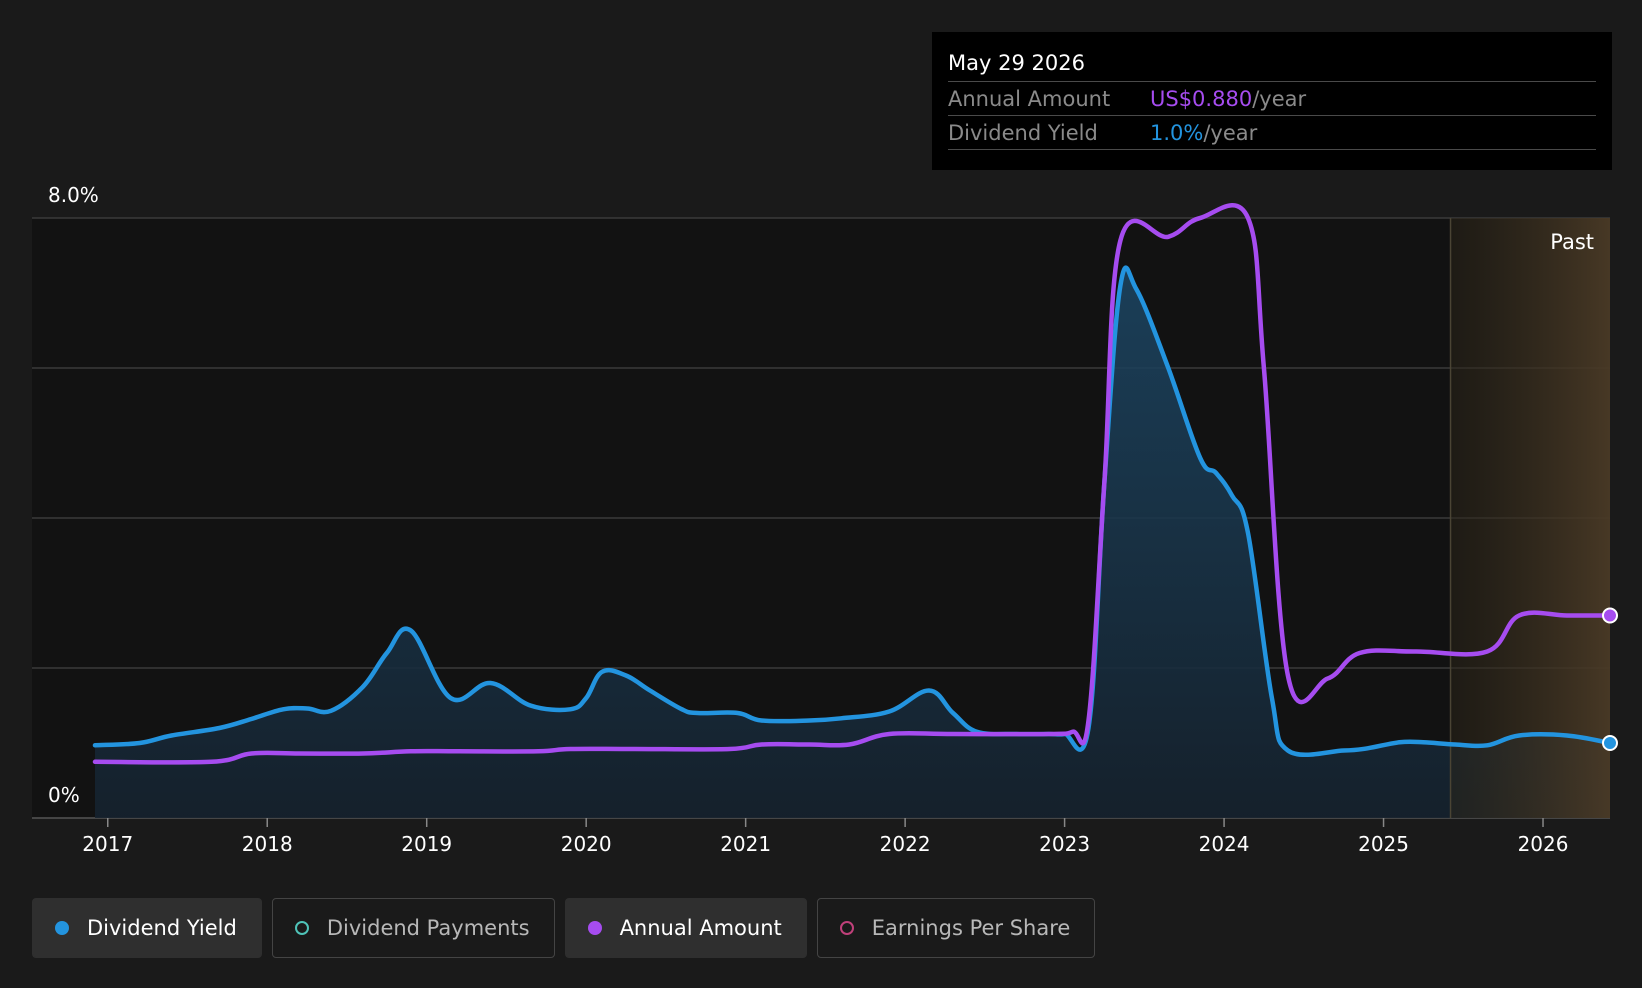  I want to click on legend-label: Earnings Per Share, so click(971, 928).